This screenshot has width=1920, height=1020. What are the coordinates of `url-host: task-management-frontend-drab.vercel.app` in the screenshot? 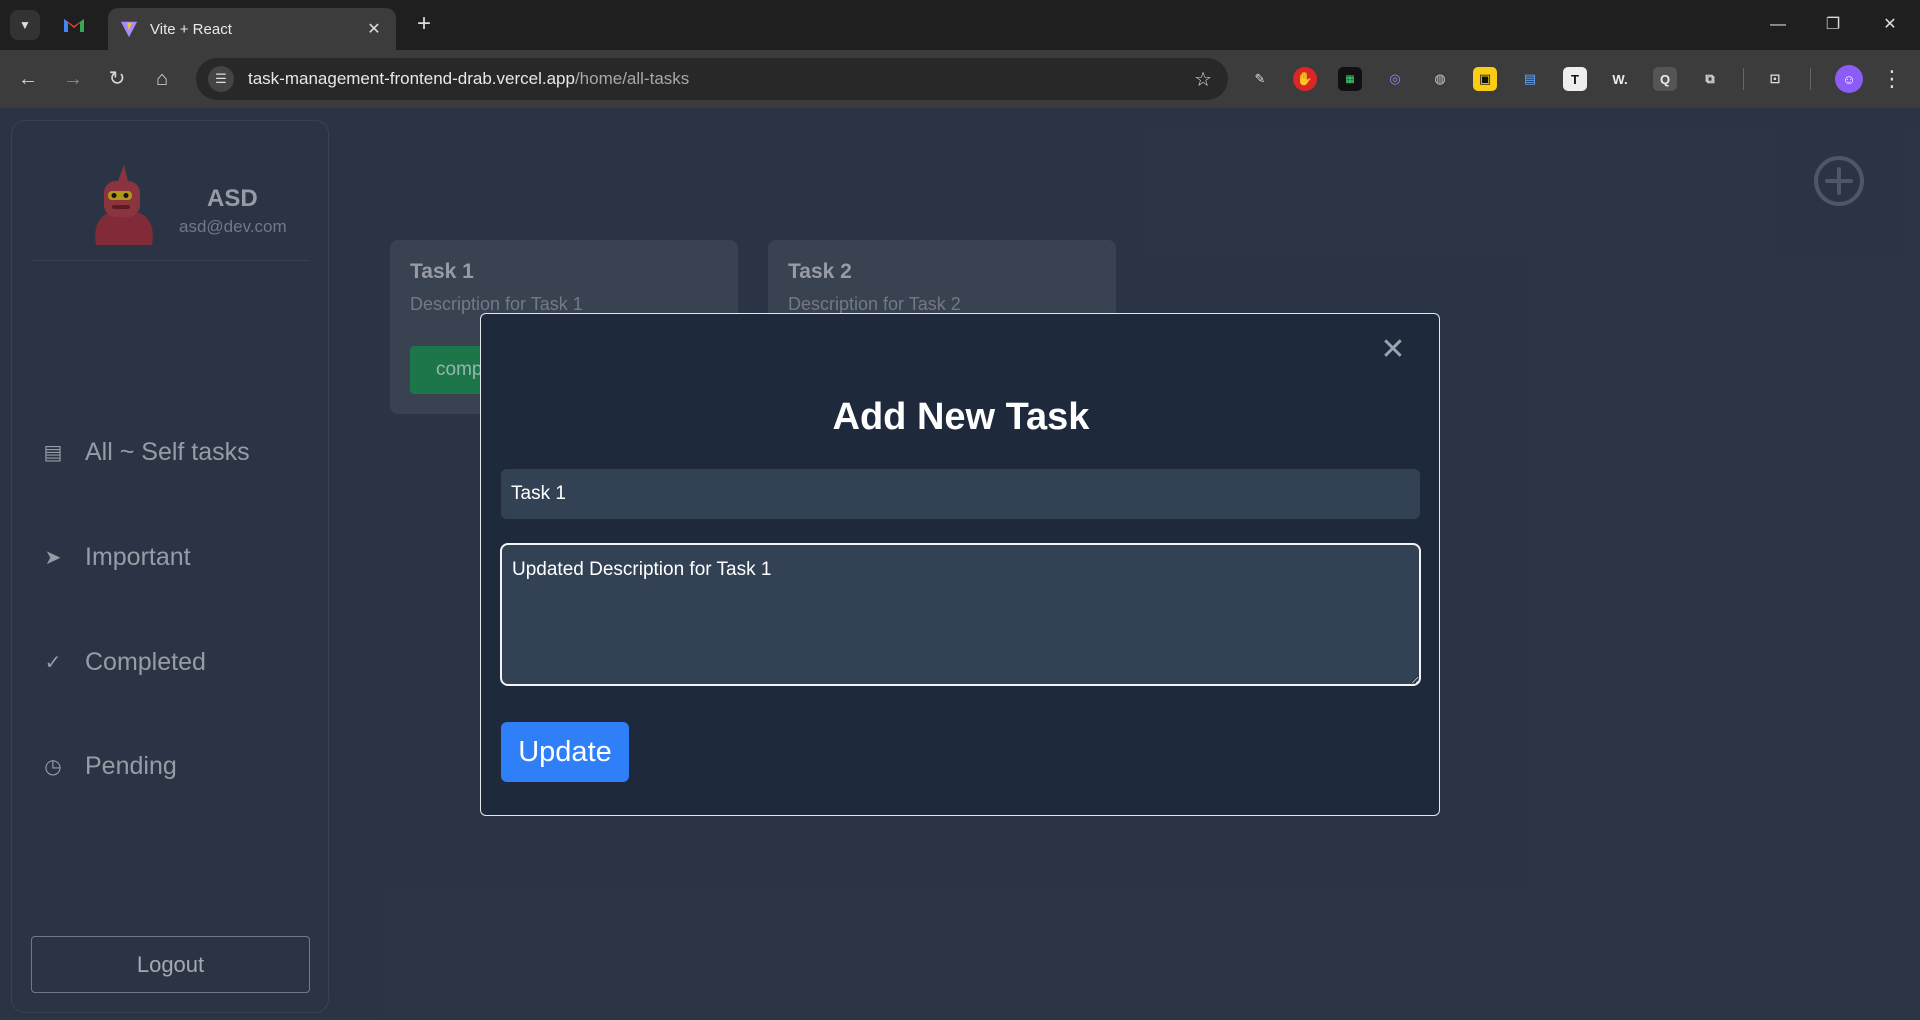 It's located at (411, 78).